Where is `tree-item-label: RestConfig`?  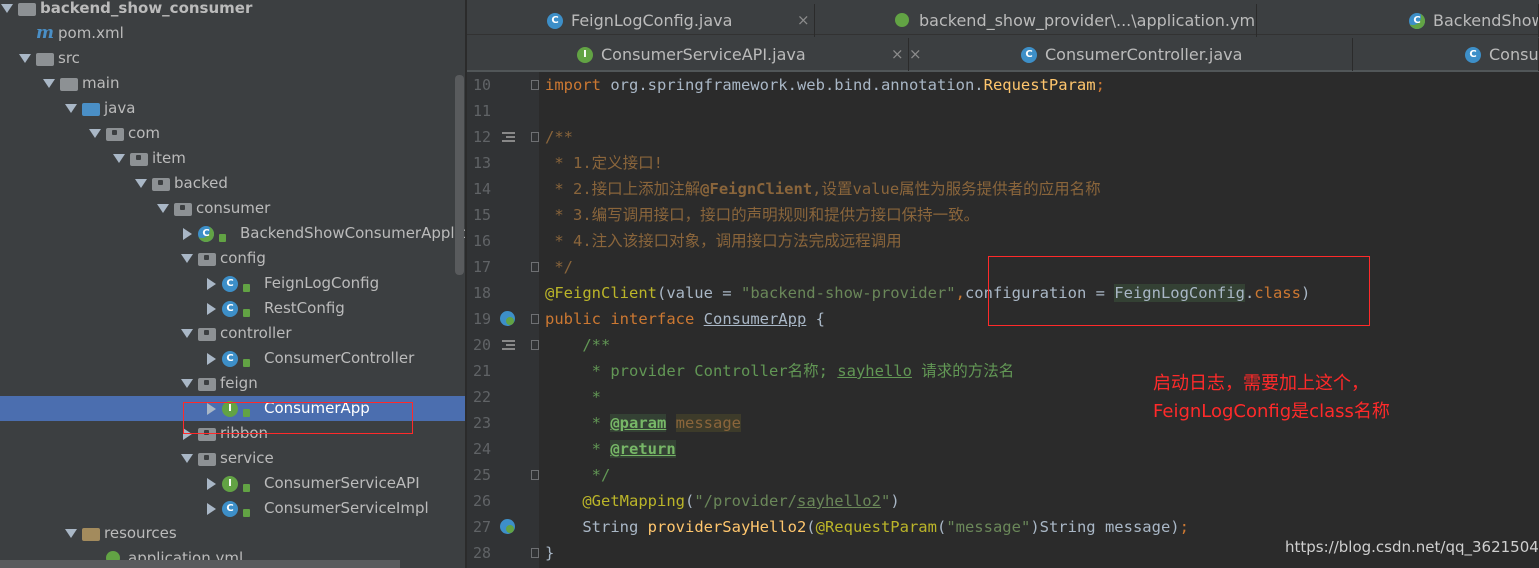
tree-item-label: RestConfig is located at coordinates (304, 308).